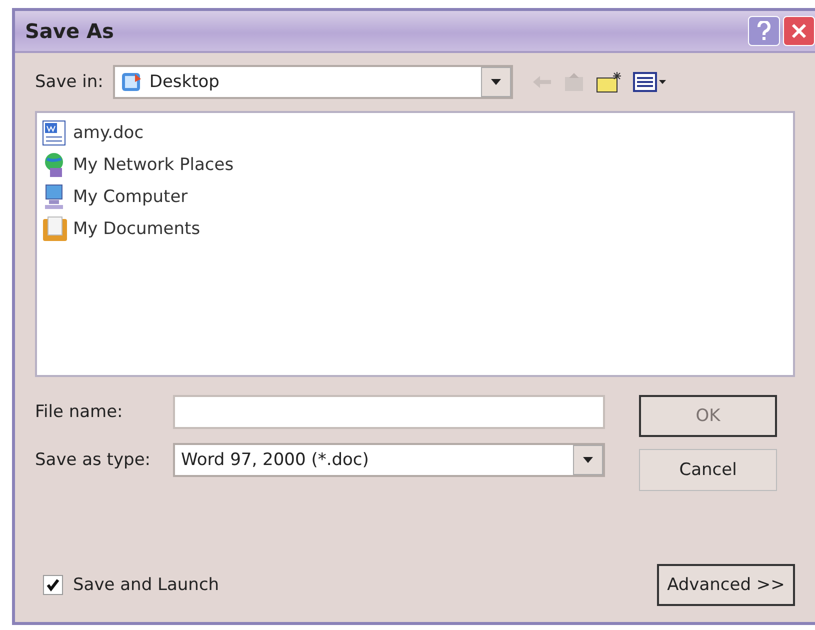 The width and height of the screenshot is (815, 630). Describe the element at coordinates (79, 412) in the screenshot. I see `file-name-label: File name:` at that location.